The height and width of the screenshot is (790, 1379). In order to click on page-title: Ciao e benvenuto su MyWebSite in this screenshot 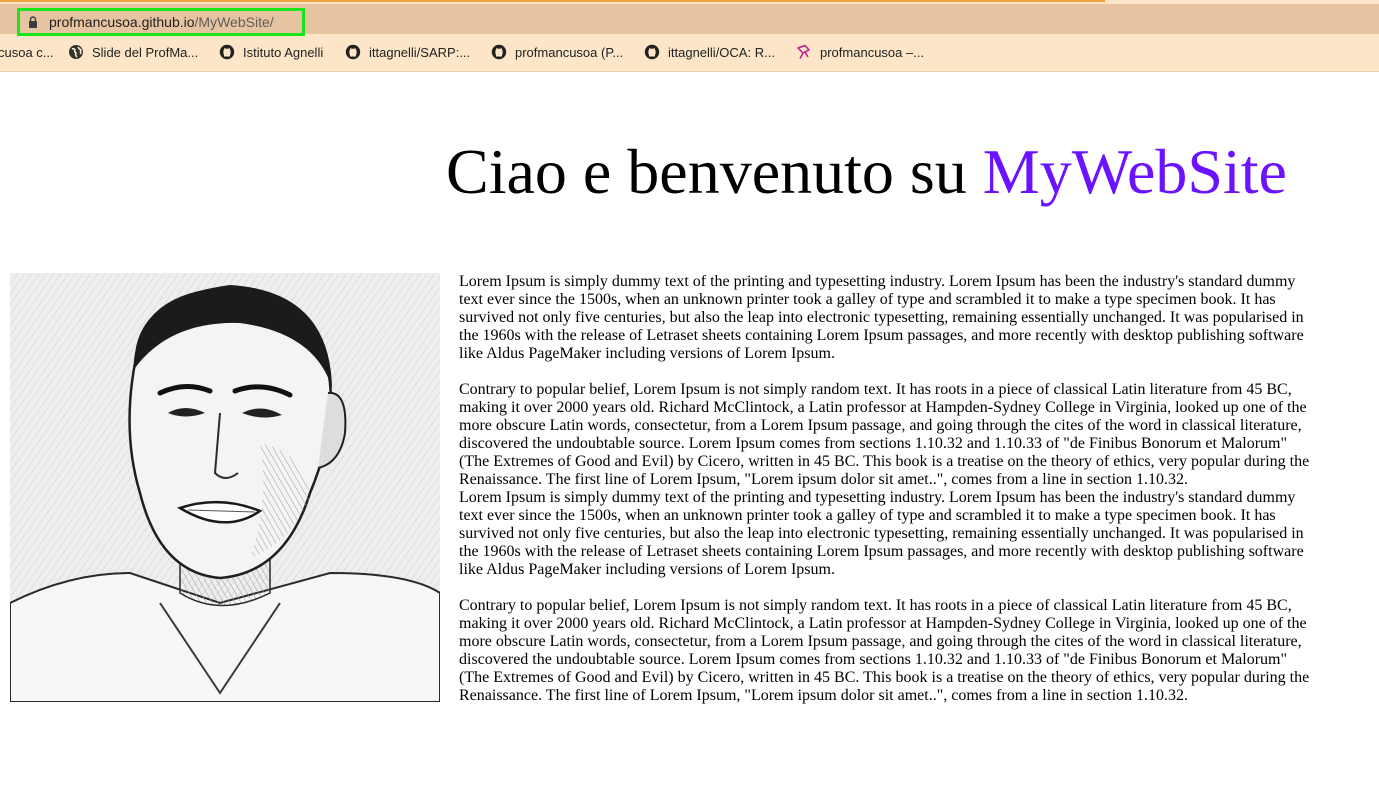, I will do `click(866, 172)`.